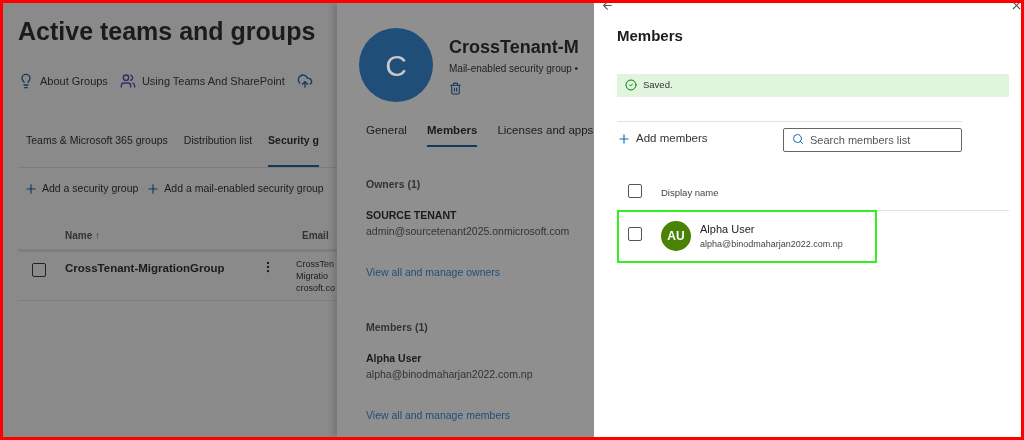  I want to click on member-row: AU Alpha User alpha@binodmaharjan2022.com.np, so click(747, 236).